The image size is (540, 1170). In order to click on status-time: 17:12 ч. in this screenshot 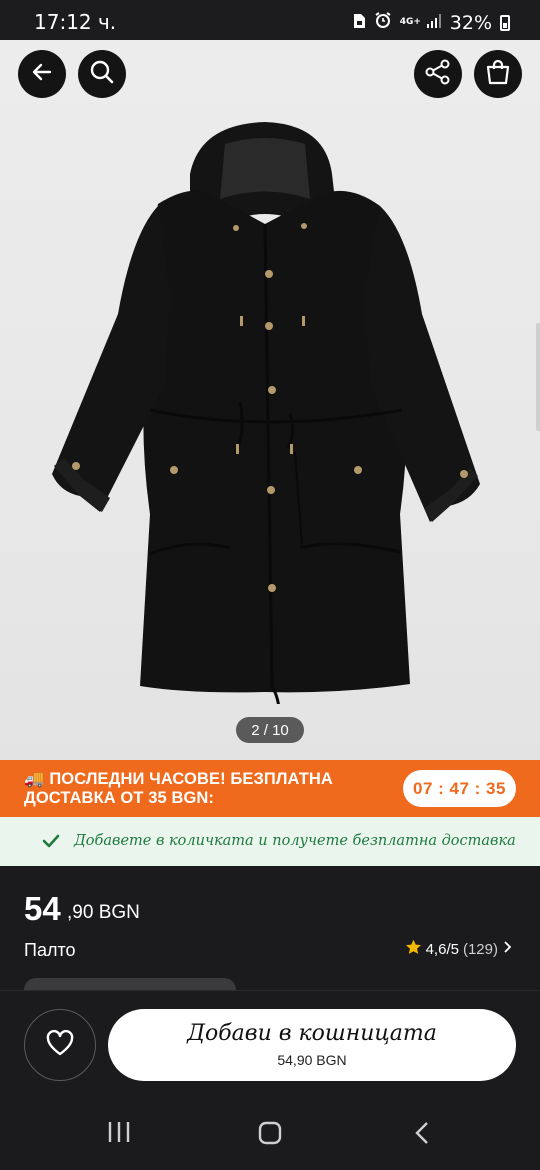, I will do `click(75, 22)`.